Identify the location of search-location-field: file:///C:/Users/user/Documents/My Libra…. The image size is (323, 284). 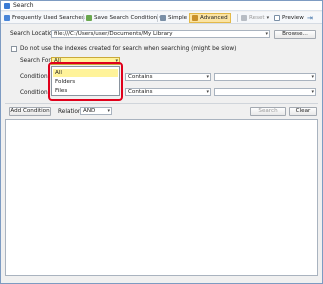
(160, 34).